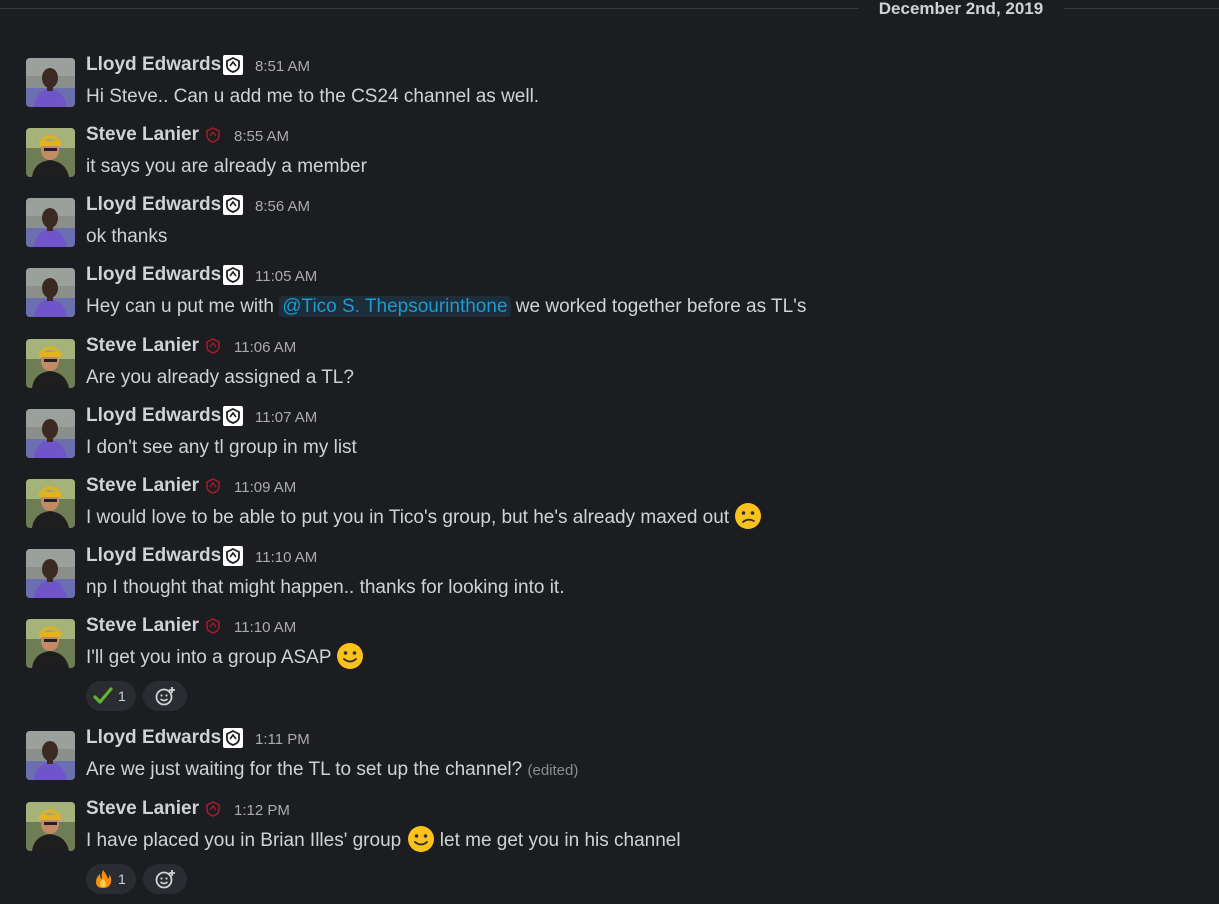 This screenshot has width=1219, height=904. What do you see at coordinates (286, 418) in the screenshot?
I see `timestamp: 11:07 AM` at bounding box center [286, 418].